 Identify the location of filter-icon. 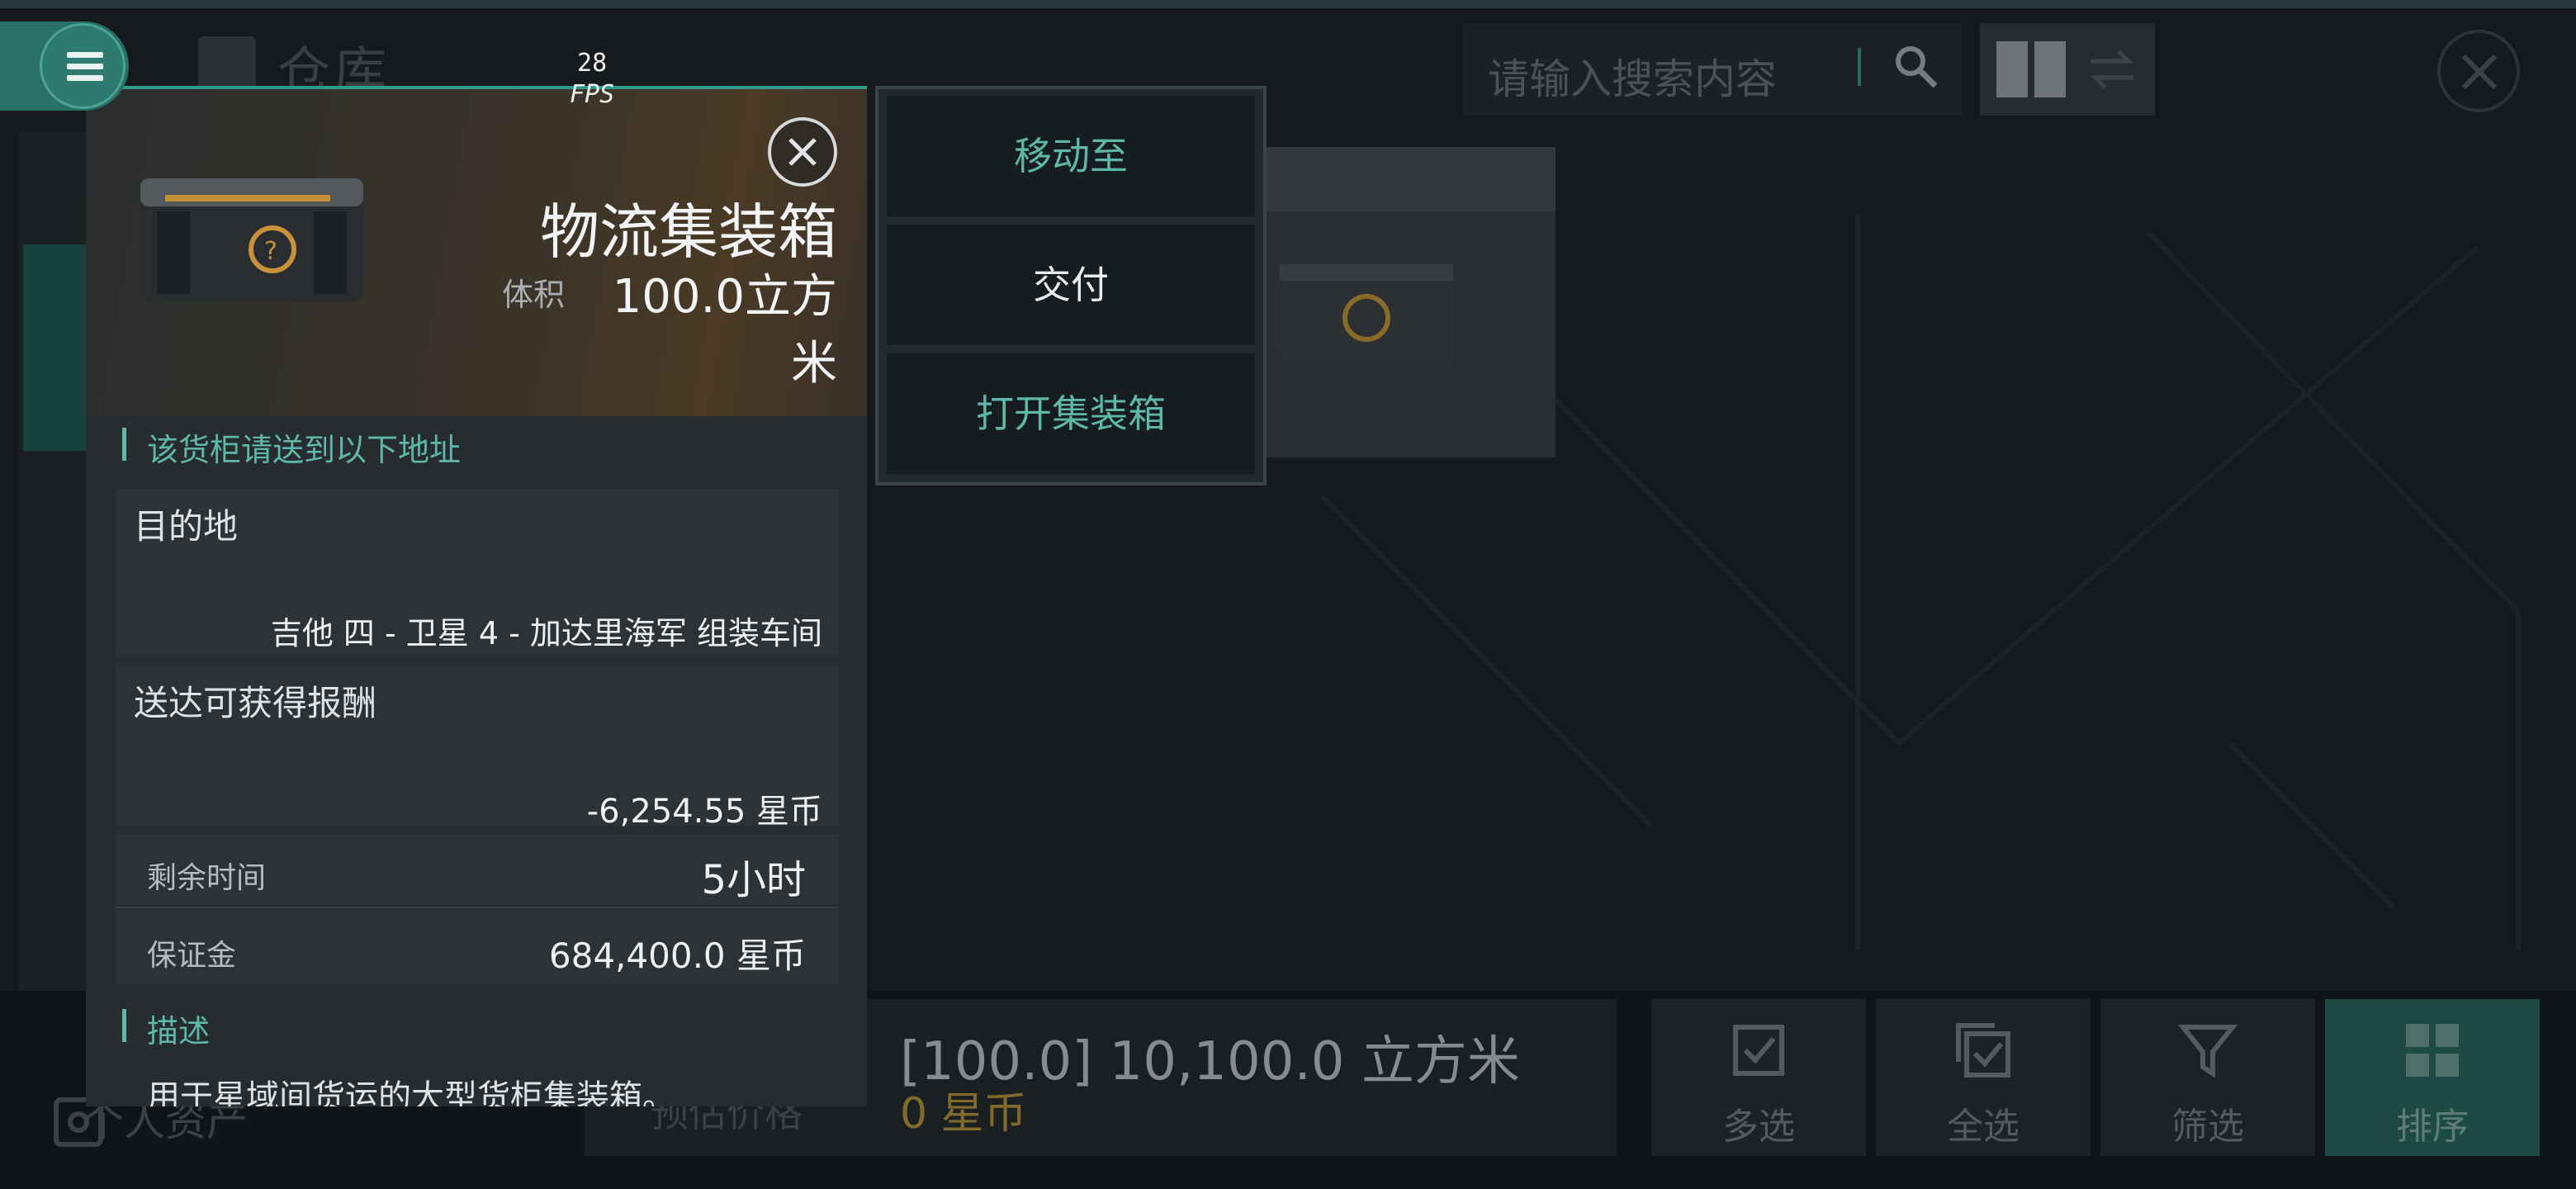
(2207, 1051).